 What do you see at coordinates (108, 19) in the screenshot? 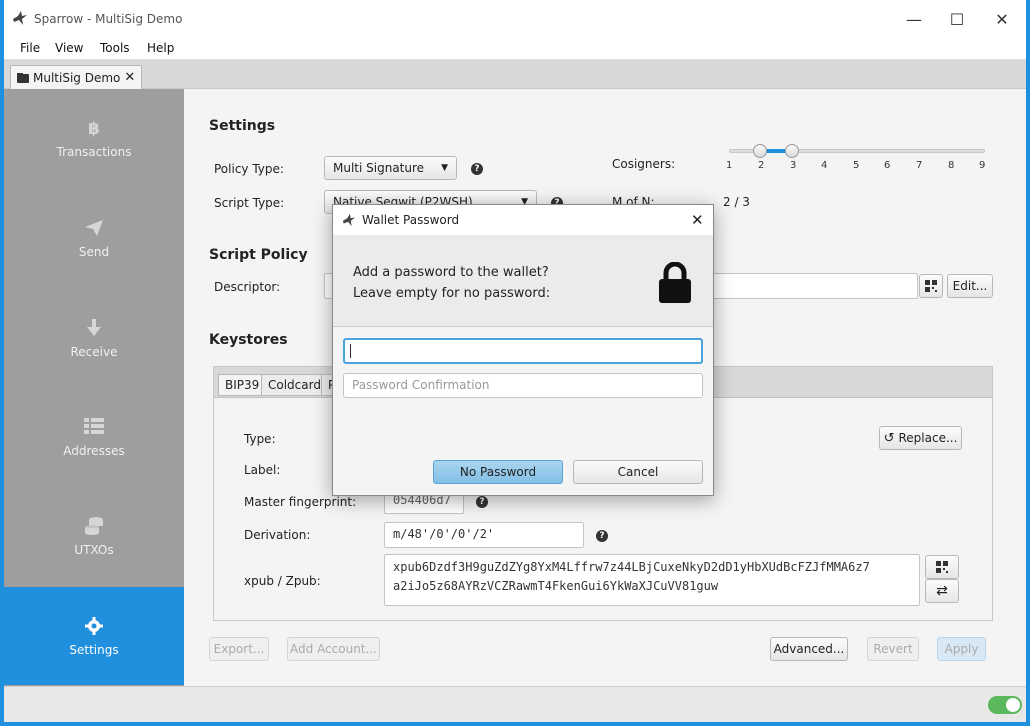
I see `window-title: Sparrow - MultiSig Demo` at bounding box center [108, 19].